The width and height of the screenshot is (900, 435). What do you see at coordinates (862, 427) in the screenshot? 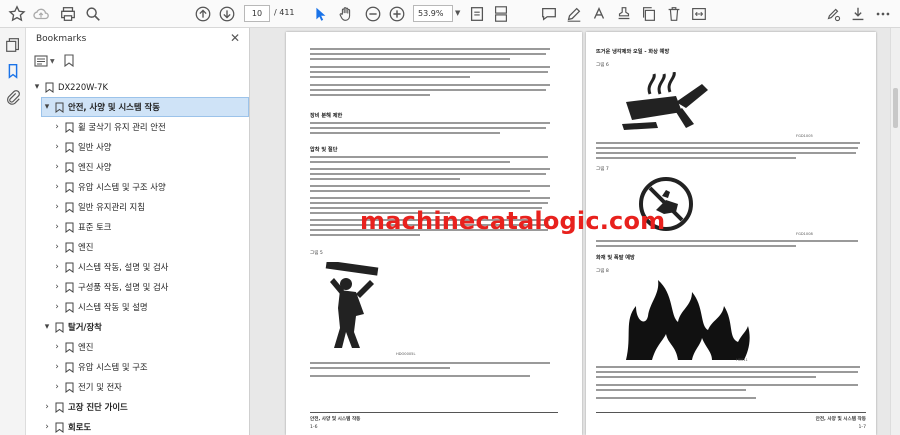
I see `footer-page-number: 1-7` at bounding box center [862, 427].